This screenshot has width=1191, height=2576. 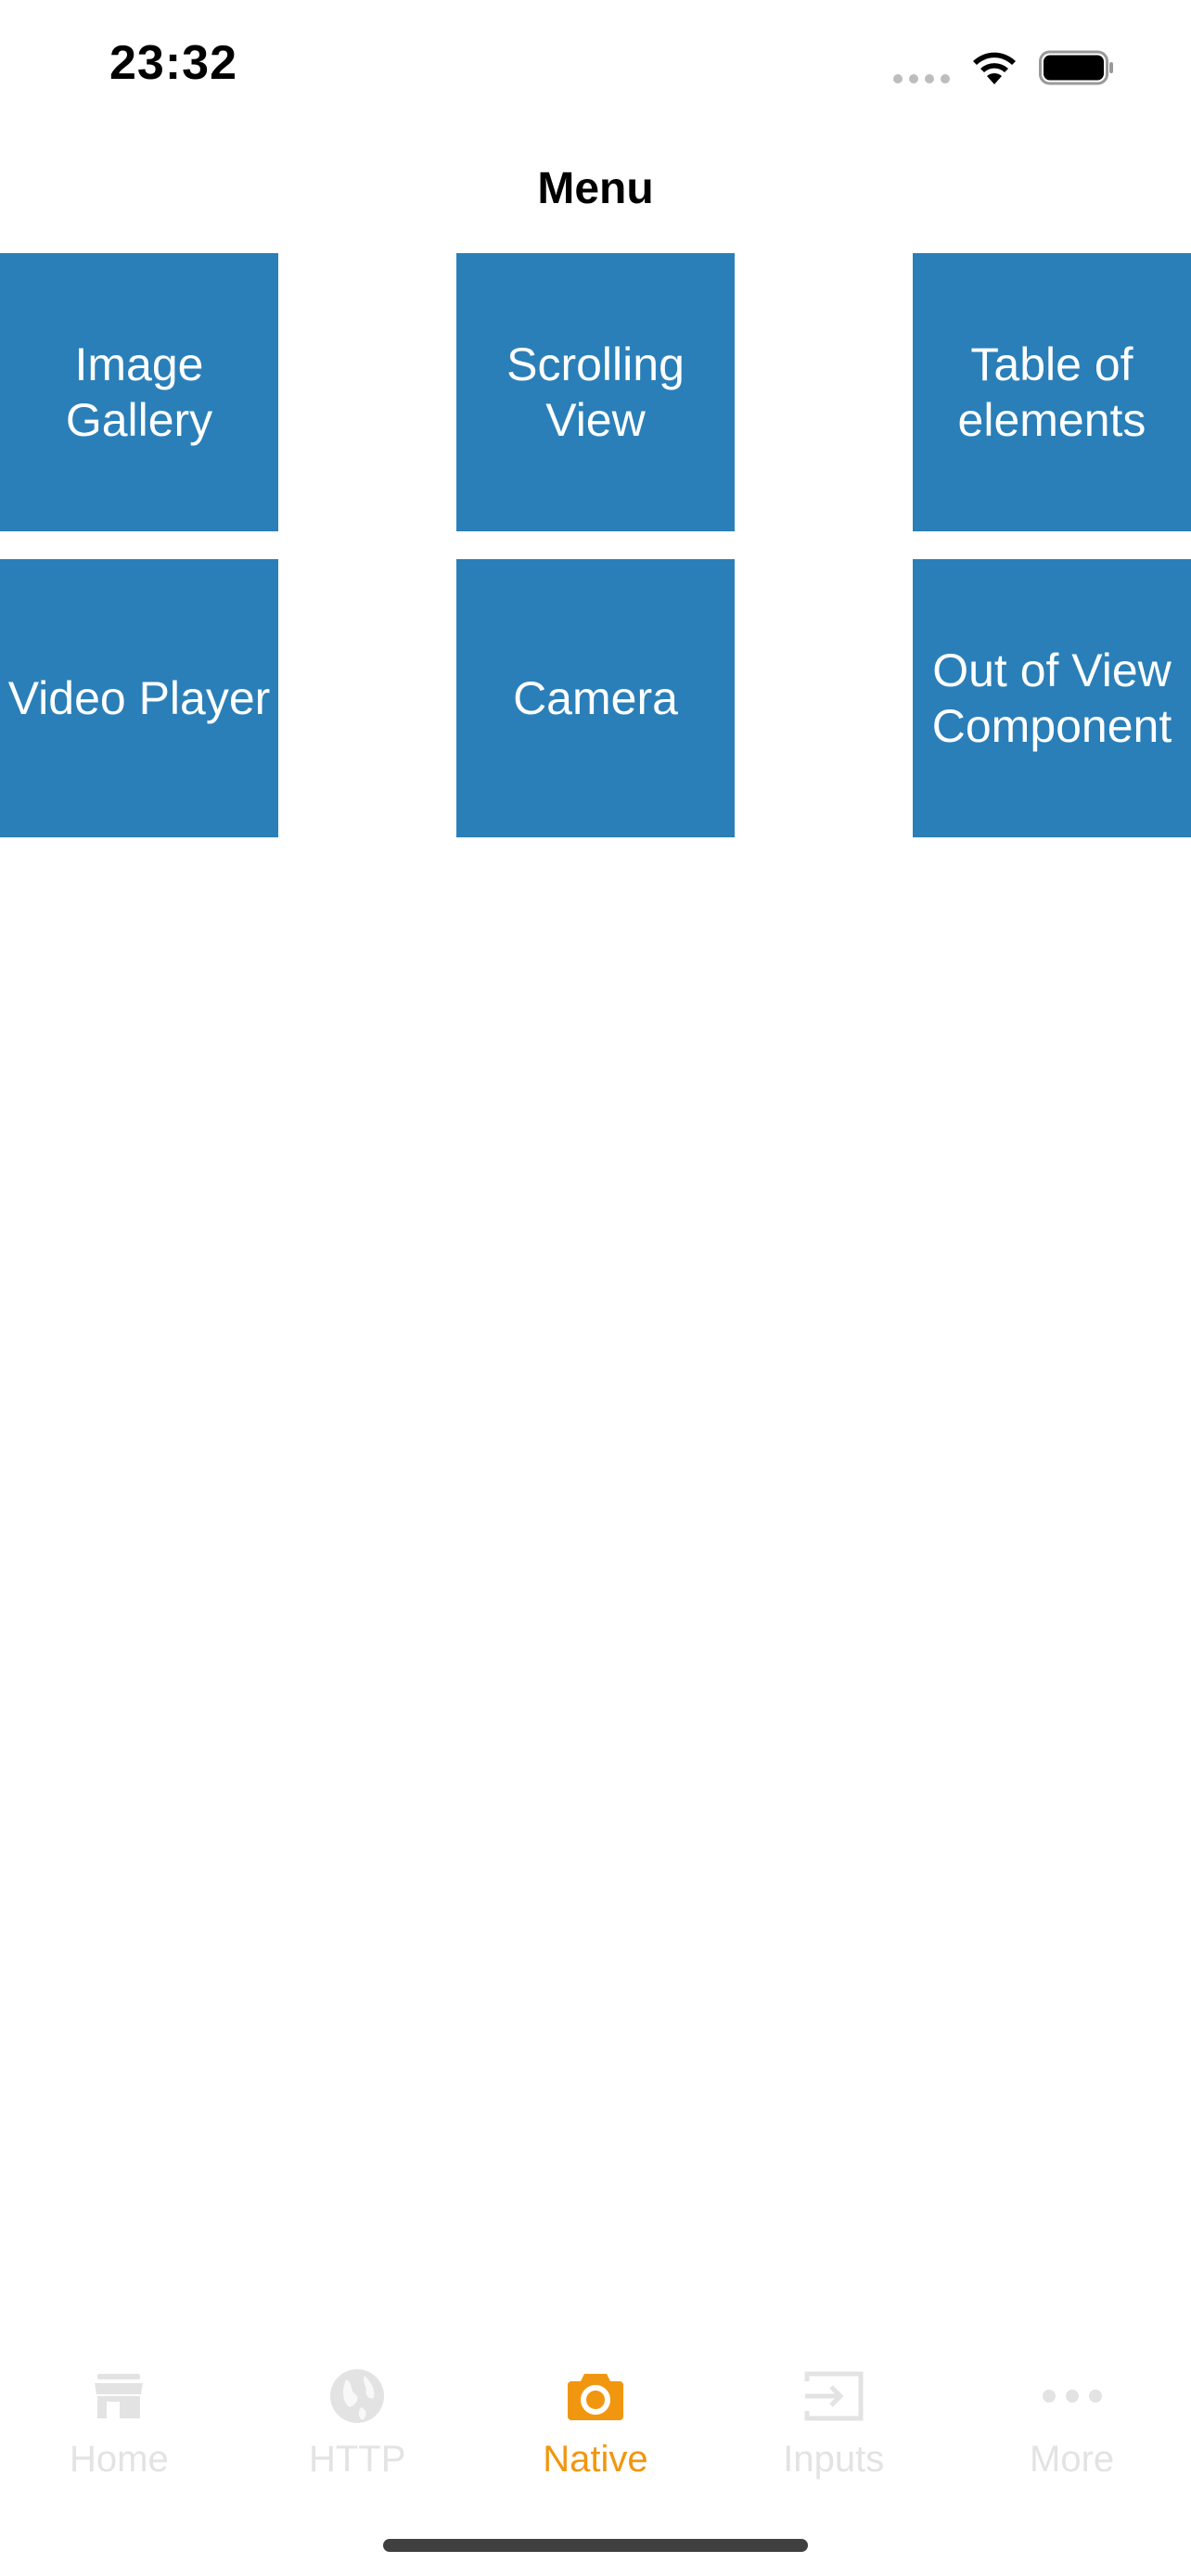 What do you see at coordinates (120, 2460) in the screenshot?
I see `tab-label: Home` at bounding box center [120, 2460].